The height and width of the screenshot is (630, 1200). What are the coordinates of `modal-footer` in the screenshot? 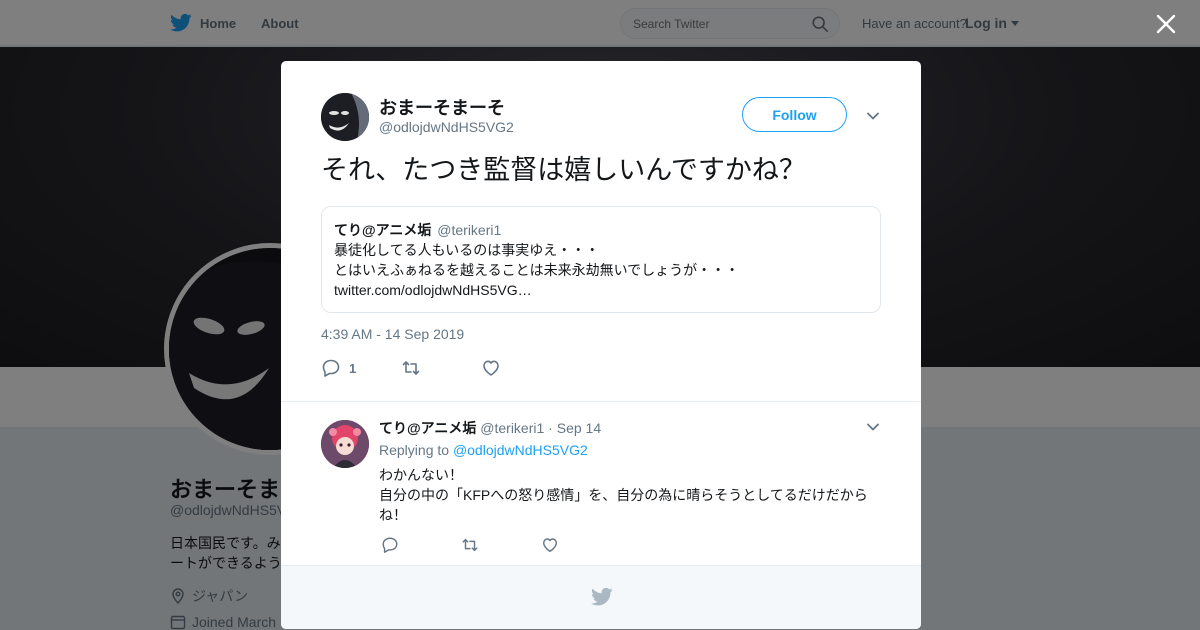 It's located at (601, 597).